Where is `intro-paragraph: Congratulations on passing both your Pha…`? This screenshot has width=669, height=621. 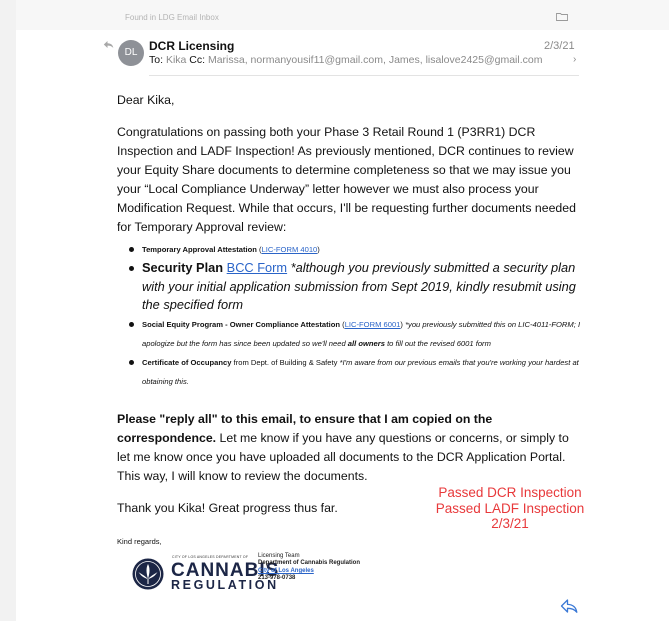 intro-paragraph: Congratulations on passing both your Pha… is located at coordinates (346, 179).